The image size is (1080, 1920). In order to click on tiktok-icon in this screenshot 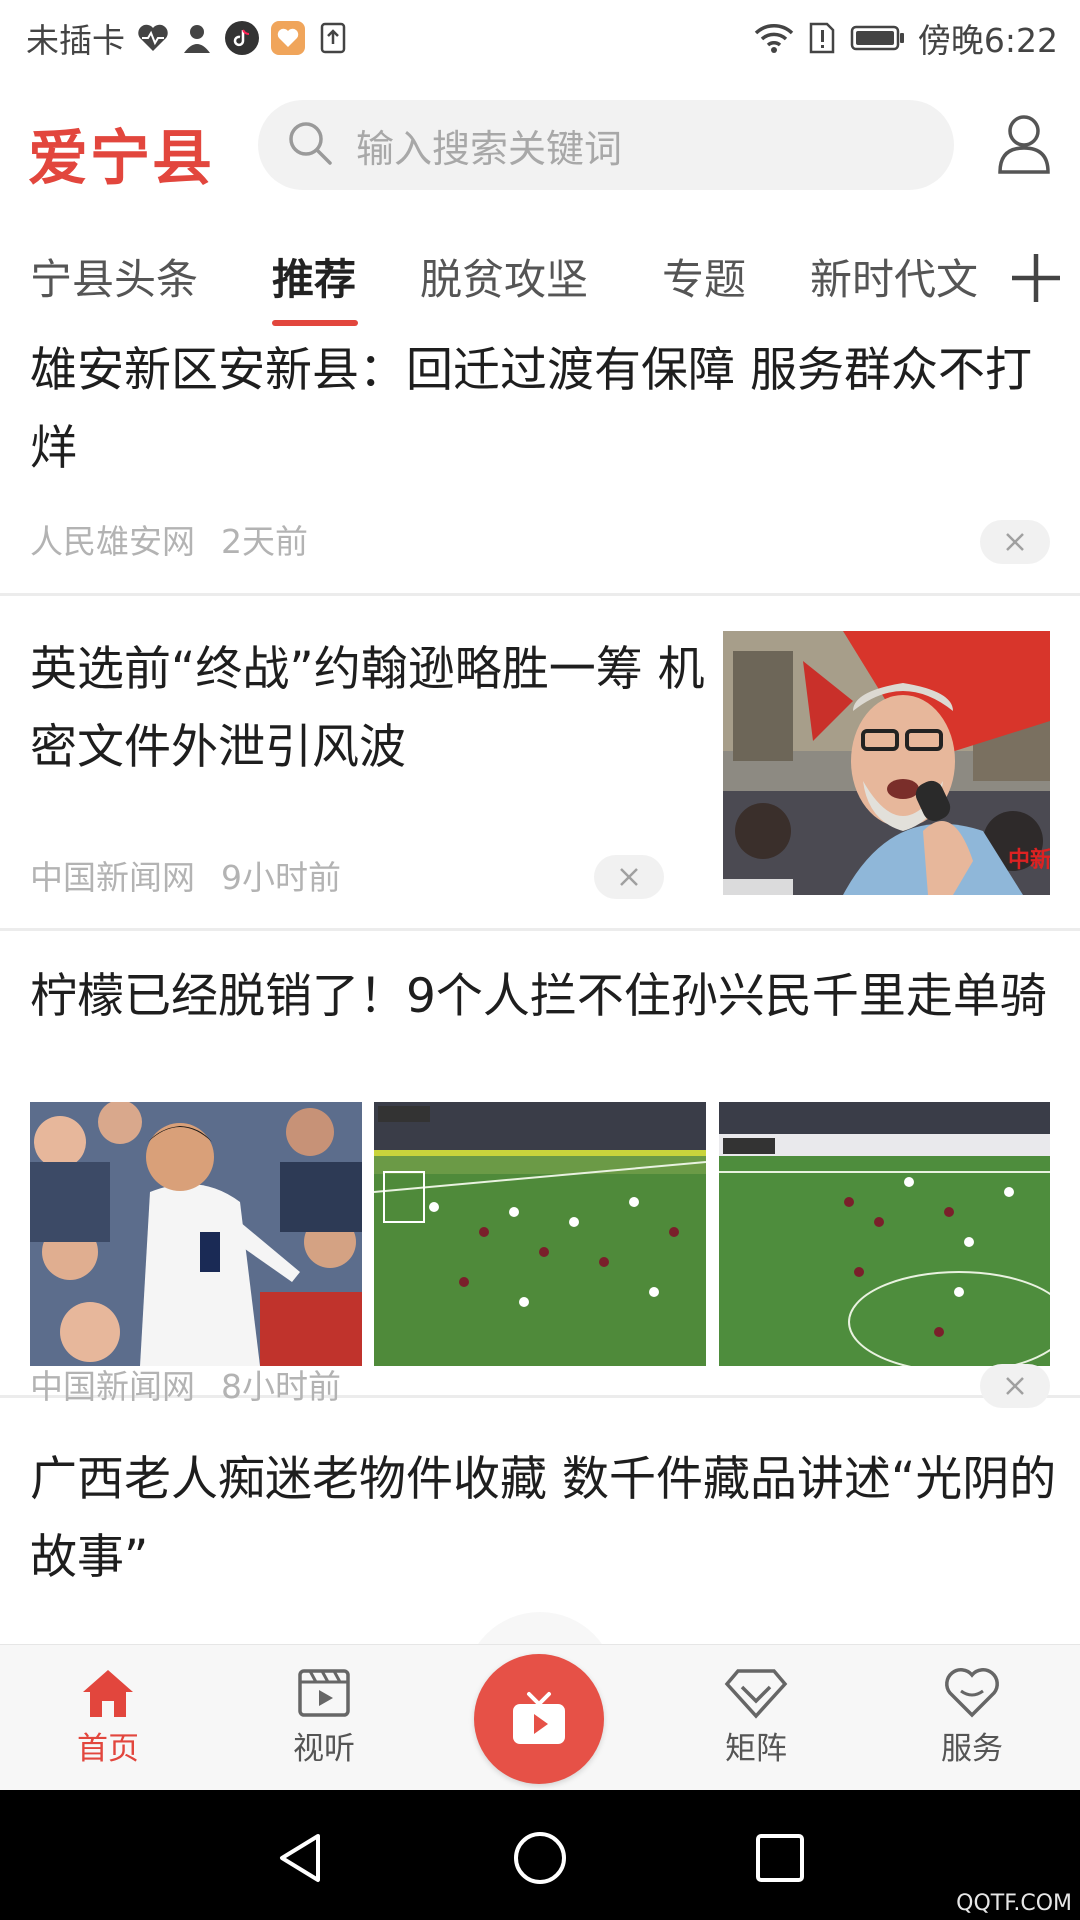, I will do `click(242, 38)`.